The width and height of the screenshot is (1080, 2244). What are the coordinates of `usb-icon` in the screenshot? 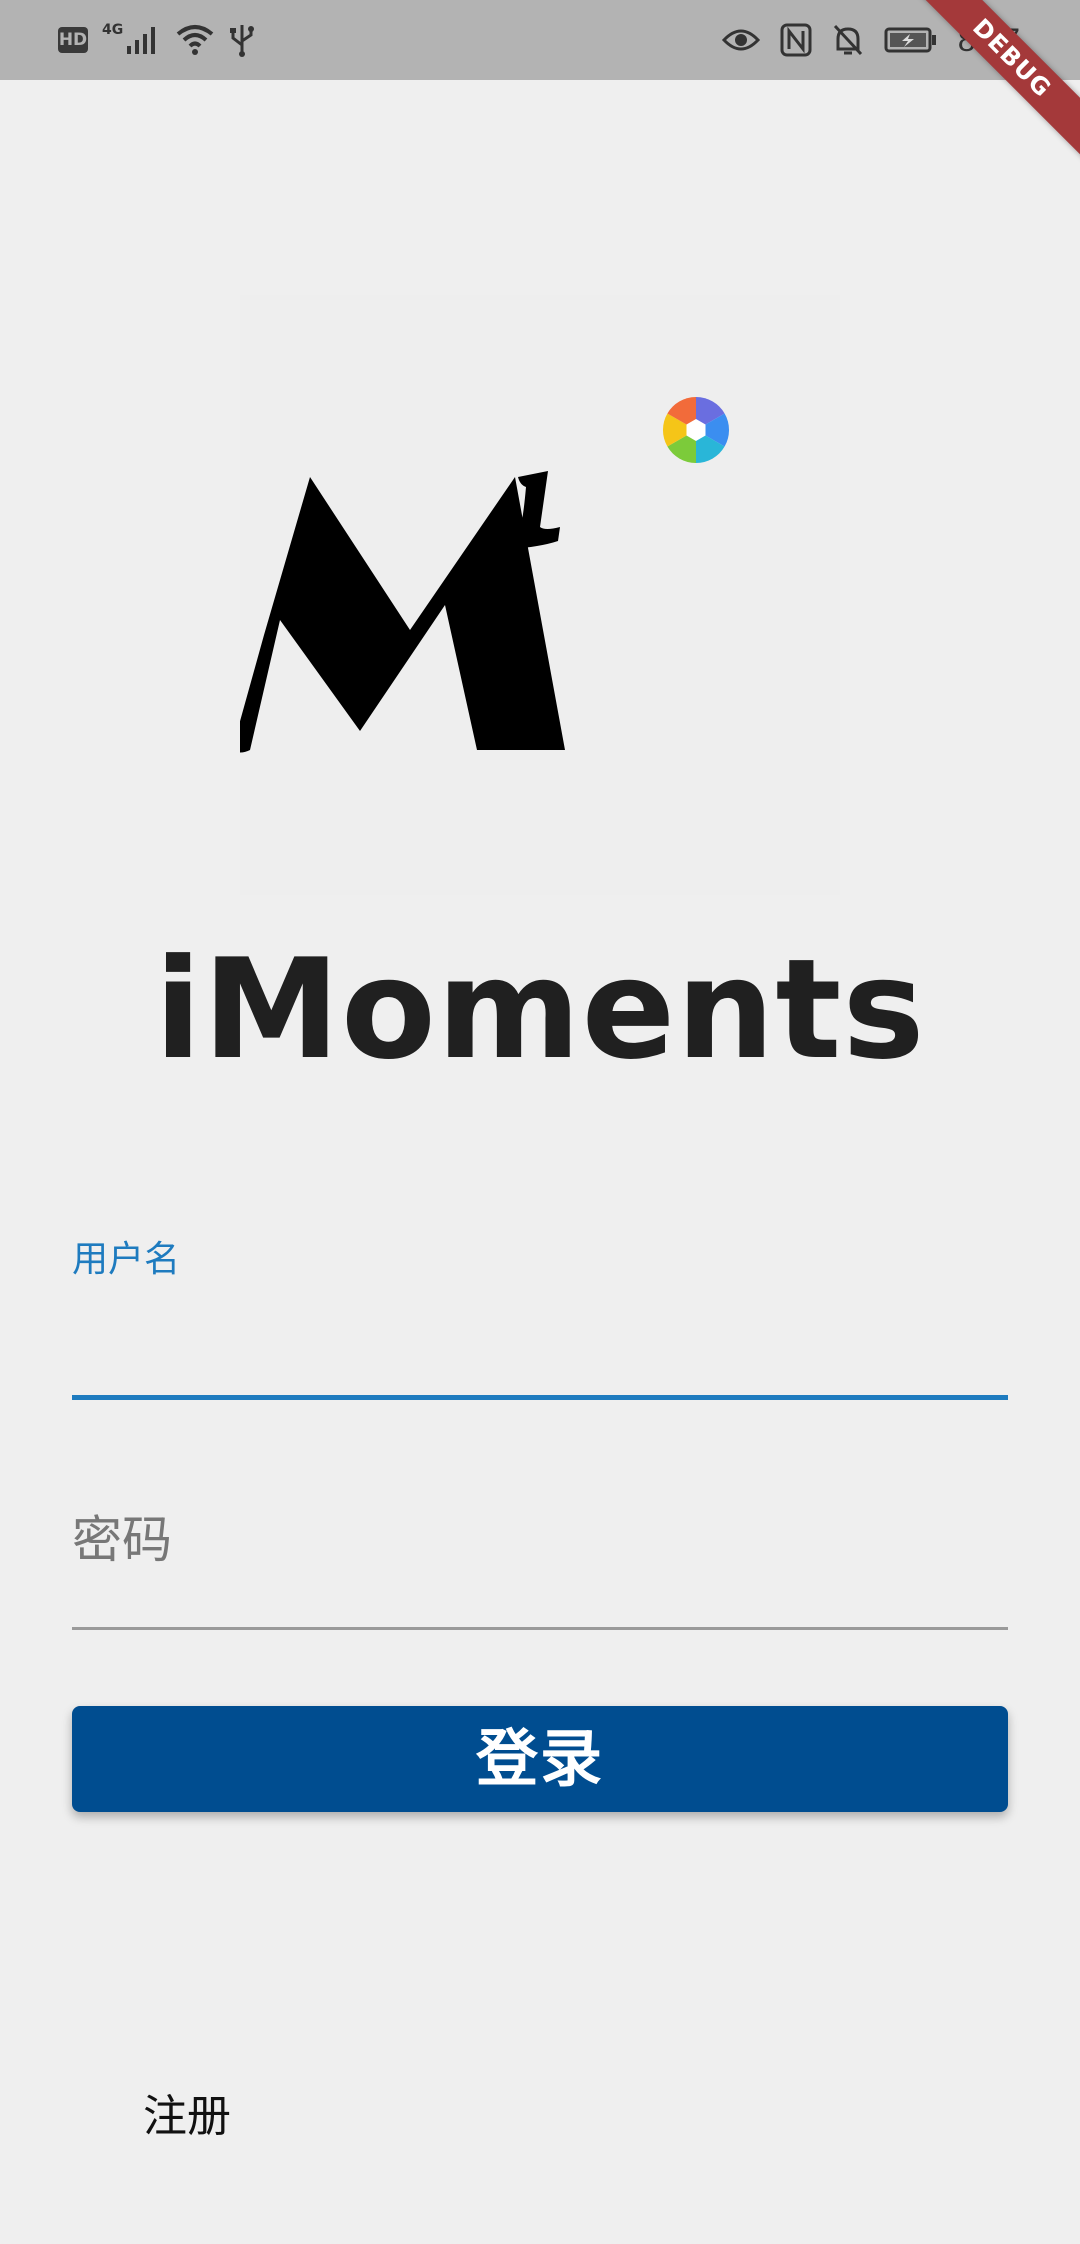 It's located at (242, 41).